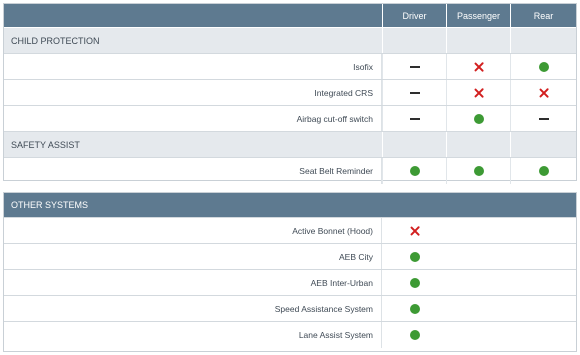  I want to click on table-row-active-bonnet: Active Bonnet (Hood), so click(290, 231).